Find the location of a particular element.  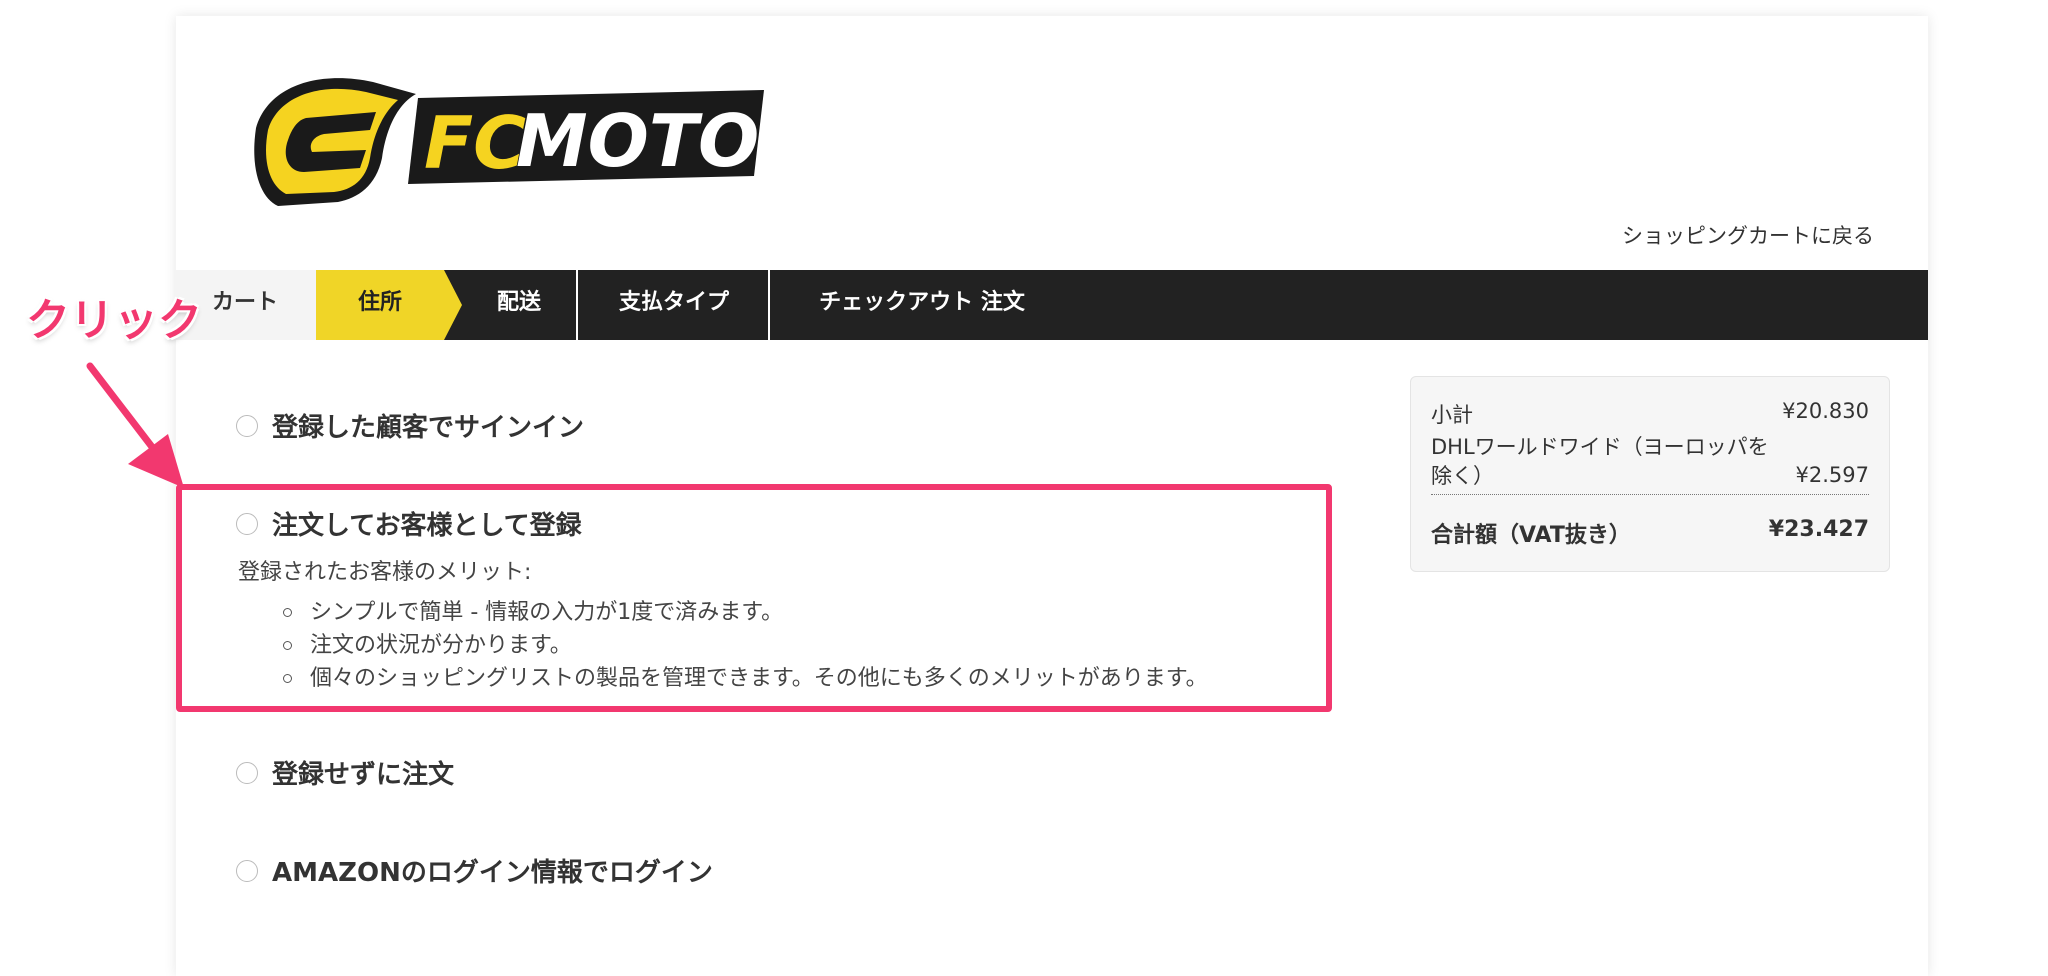

svg-text: MOTO is located at coordinates (637, 141).